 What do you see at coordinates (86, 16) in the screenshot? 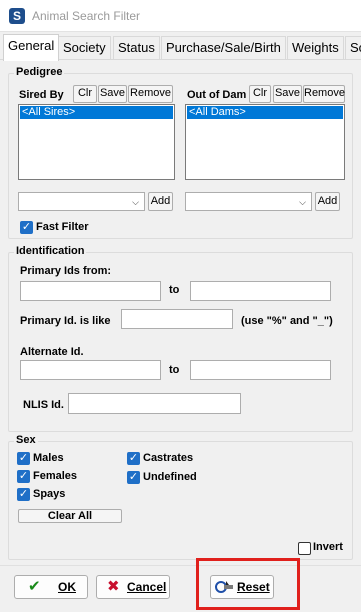
I see `window-title: Animal Search Filter` at bounding box center [86, 16].